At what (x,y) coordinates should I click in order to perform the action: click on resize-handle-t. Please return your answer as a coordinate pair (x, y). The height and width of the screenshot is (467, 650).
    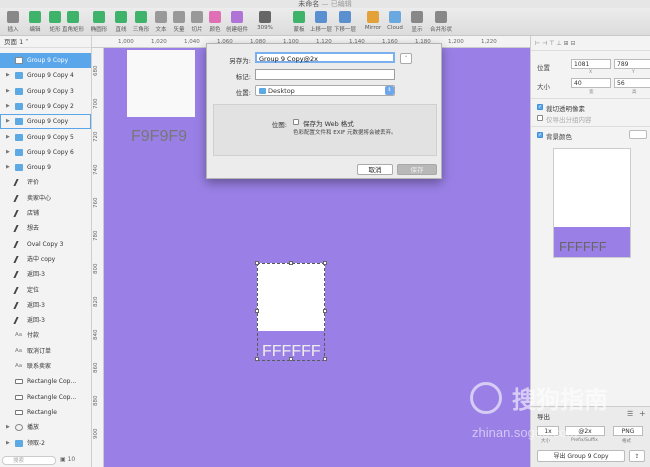
    Looking at the image, I should click on (291, 263).